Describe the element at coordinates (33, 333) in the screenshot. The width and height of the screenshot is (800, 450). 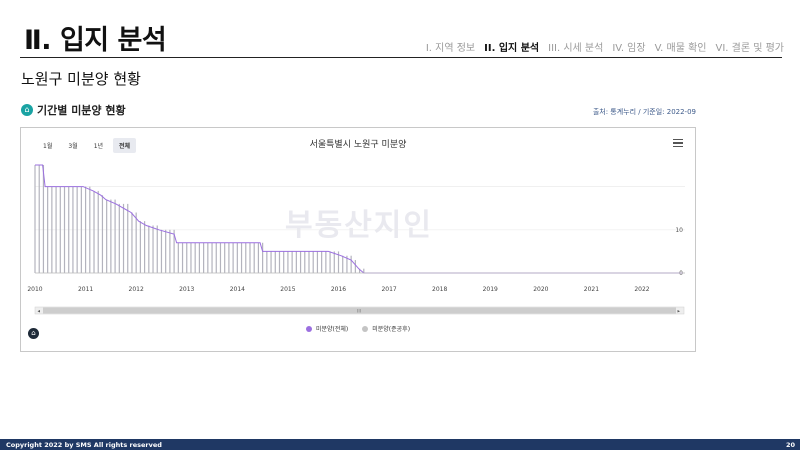
I see `logo-icon: ⌂` at that location.